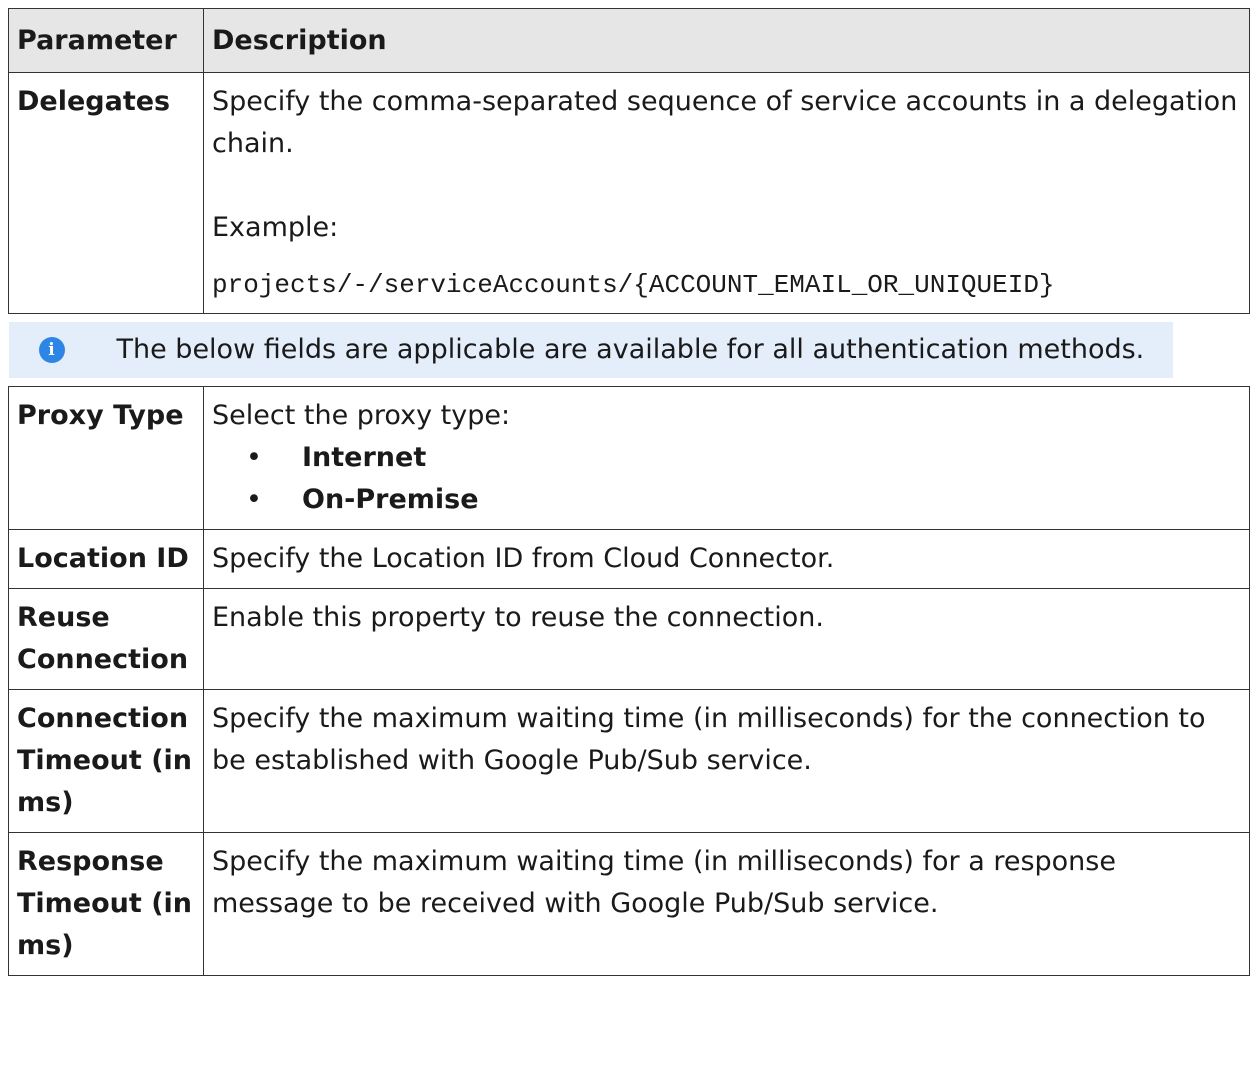  I want to click on list-item: • Internet, so click(336, 457).